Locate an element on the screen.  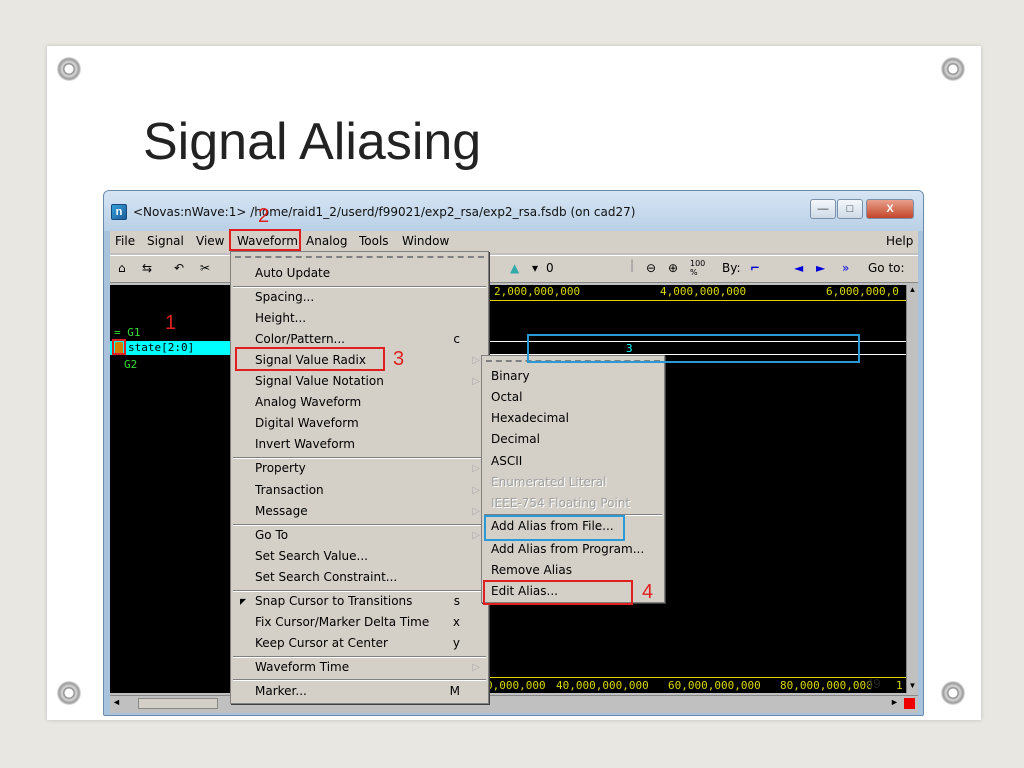
zoom-in-icon: ⊕ is located at coordinates (673, 268).